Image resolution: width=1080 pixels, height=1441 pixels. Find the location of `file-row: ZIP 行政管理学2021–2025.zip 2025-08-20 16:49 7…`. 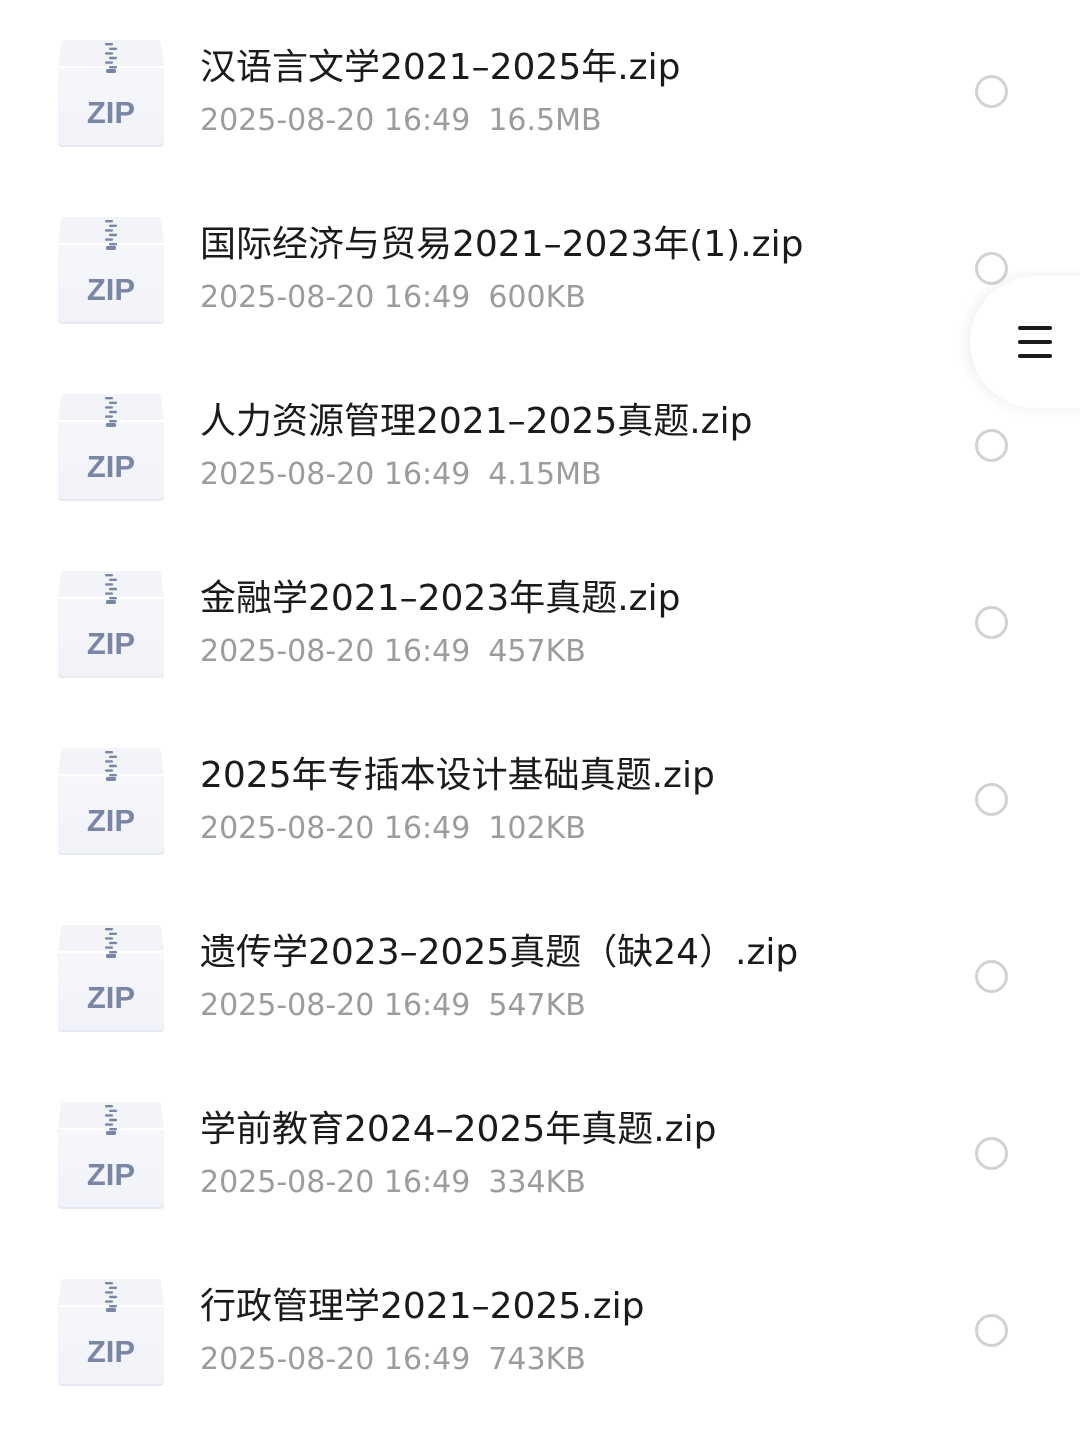

file-row: ZIP 行政管理学2021–2025.zip 2025-08-20 16:49 7… is located at coordinates (540, 1330).